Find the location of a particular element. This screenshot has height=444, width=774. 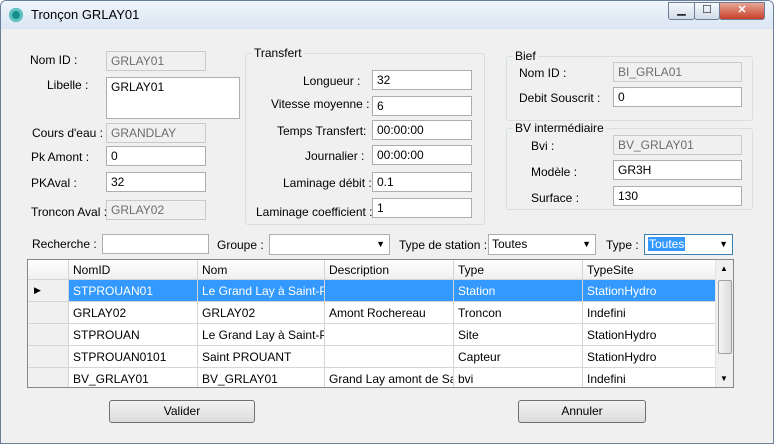

debit-souscrit-field: 0 is located at coordinates (677, 97).